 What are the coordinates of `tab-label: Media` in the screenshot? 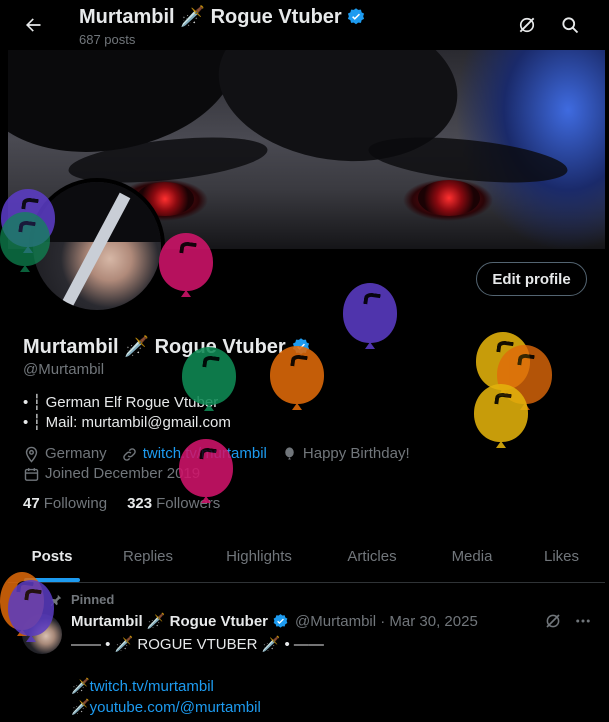 It's located at (472, 556).